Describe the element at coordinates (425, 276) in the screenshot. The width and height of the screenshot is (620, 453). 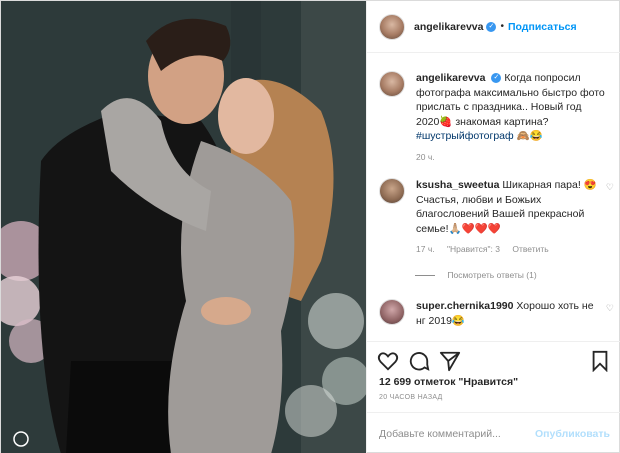
I see `replies-line` at that location.